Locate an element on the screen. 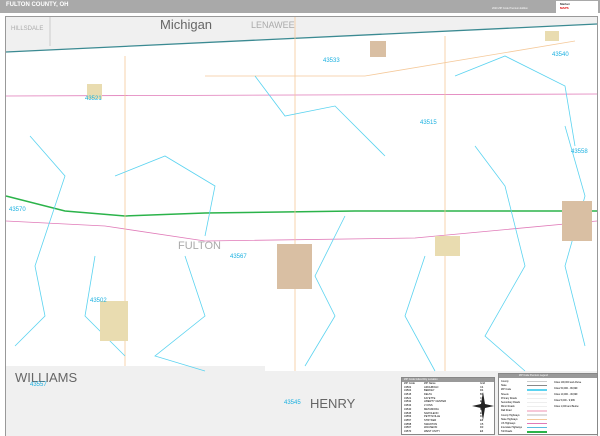  legend-city-size: Cities 100,000 and Above is located at coordinates (568, 382).